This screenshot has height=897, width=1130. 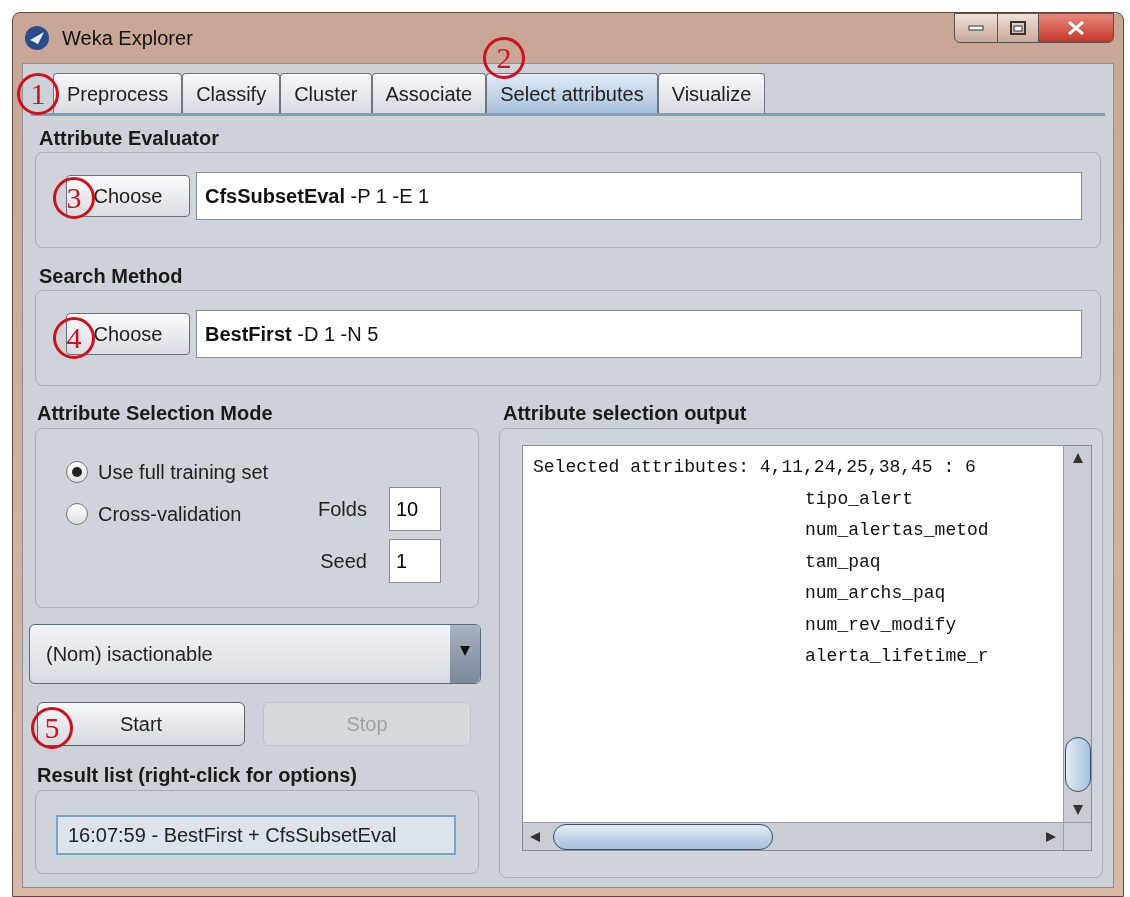 What do you see at coordinates (155, 413) in the screenshot?
I see `section-title: Attribute Selection Mode` at bounding box center [155, 413].